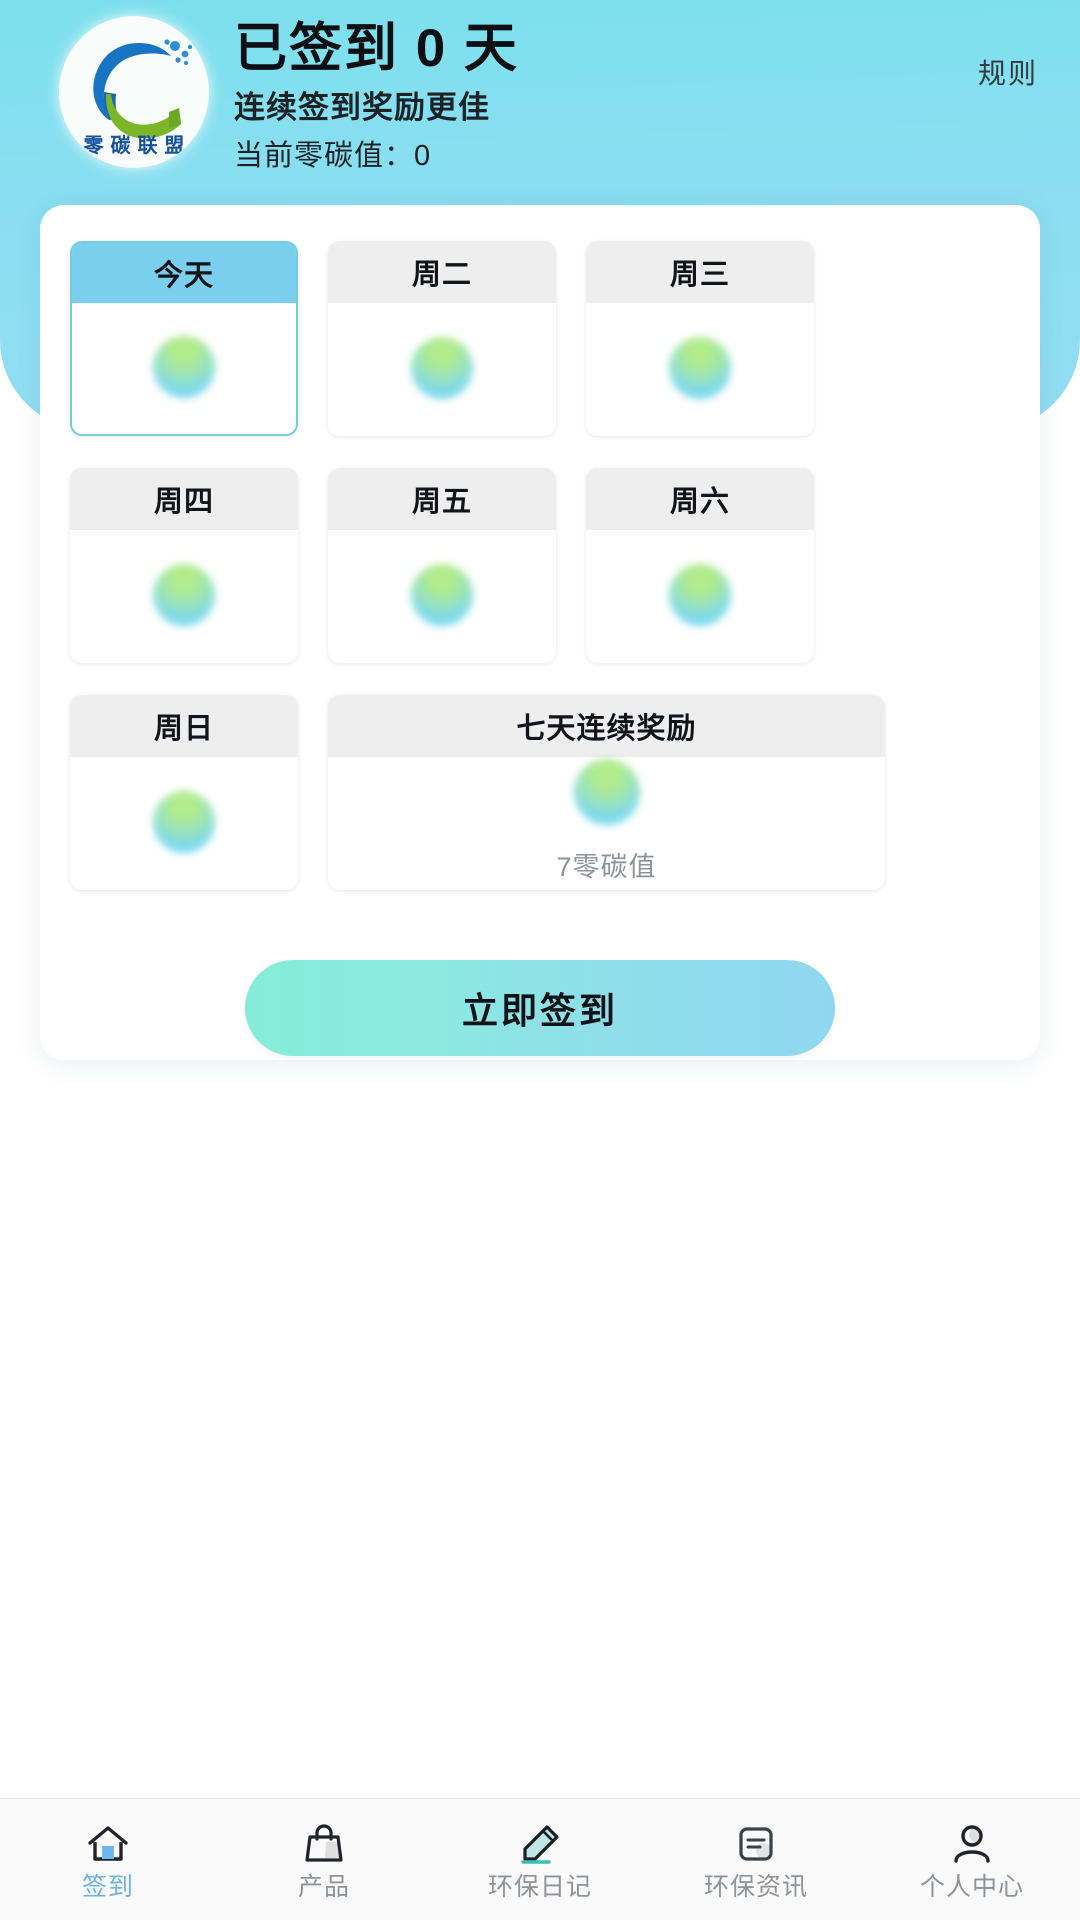  I want to click on day-card: 周二, so click(442, 338).